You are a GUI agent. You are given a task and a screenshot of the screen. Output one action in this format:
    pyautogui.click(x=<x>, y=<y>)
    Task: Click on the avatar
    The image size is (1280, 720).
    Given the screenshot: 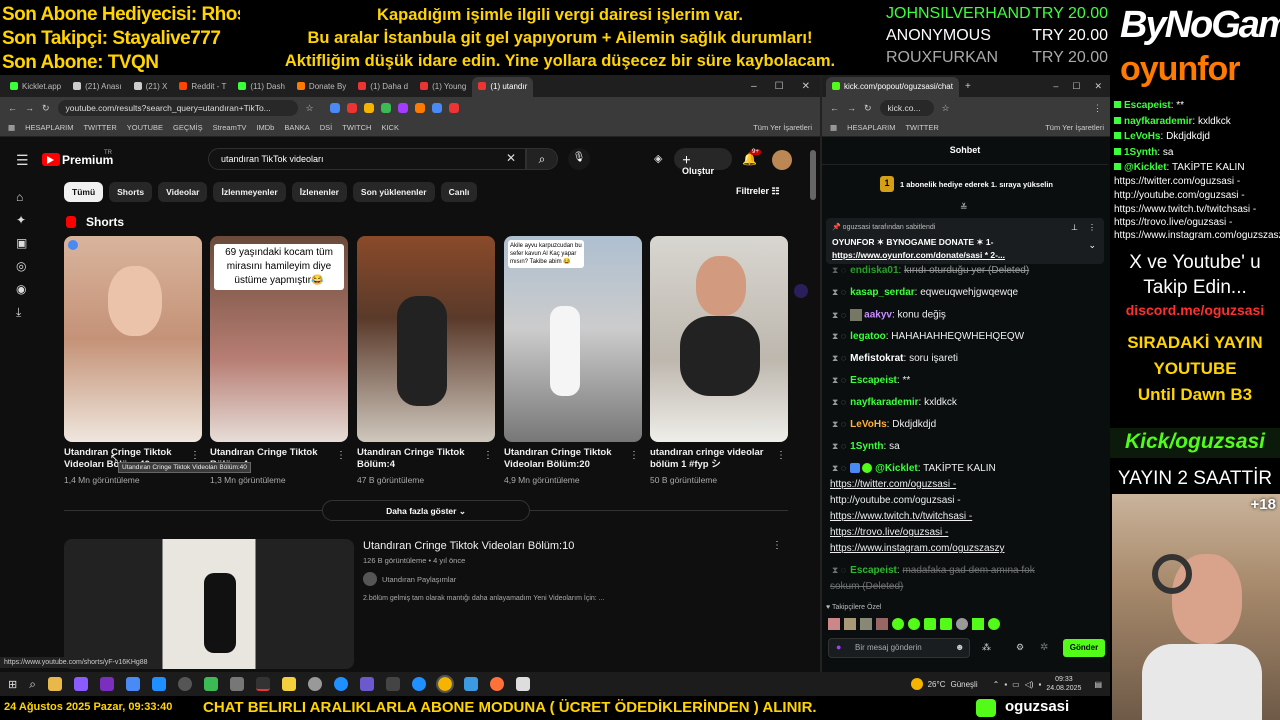 What is the action you would take?
    pyautogui.click(x=782, y=160)
    